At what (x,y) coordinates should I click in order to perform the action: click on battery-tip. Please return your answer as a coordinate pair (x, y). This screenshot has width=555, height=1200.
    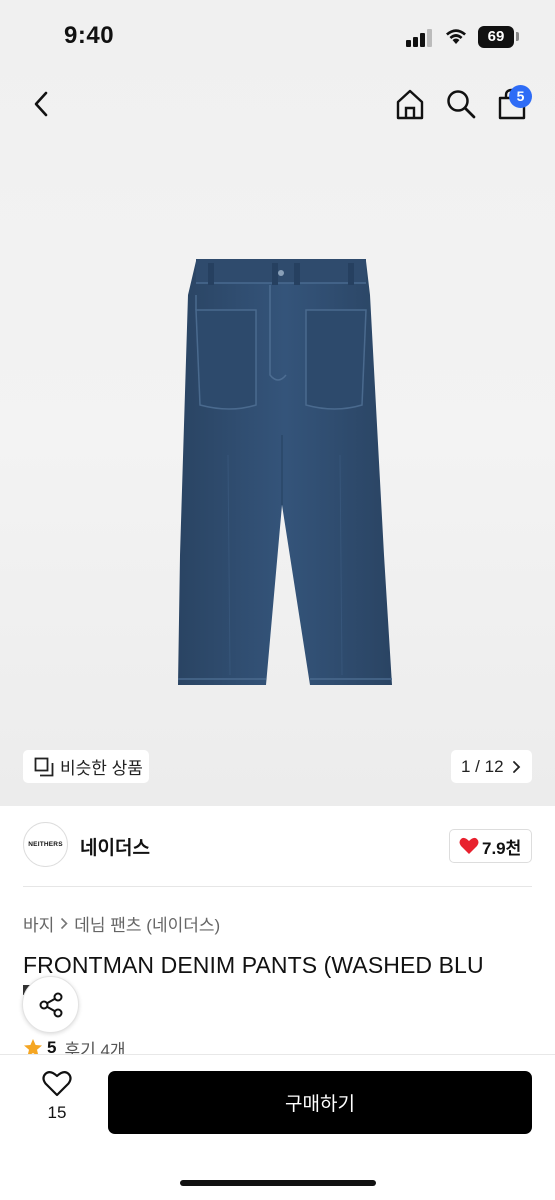
    Looking at the image, I should click on (517, 36).